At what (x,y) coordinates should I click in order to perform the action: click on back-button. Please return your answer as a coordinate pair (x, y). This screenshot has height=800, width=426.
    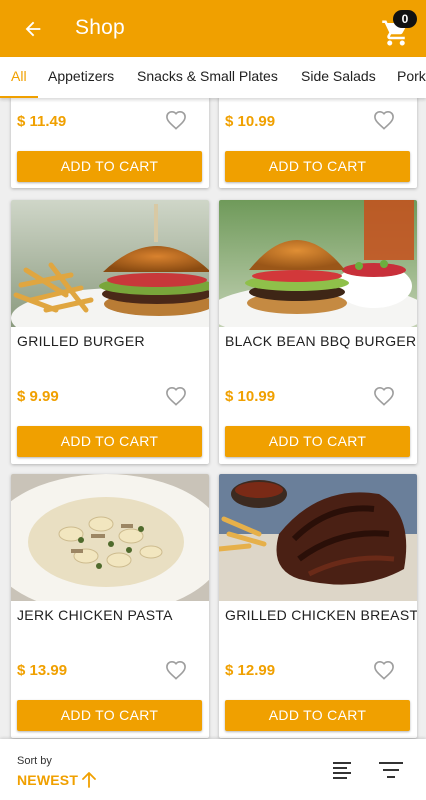
    Looking at the image, I should click on (33, 29).